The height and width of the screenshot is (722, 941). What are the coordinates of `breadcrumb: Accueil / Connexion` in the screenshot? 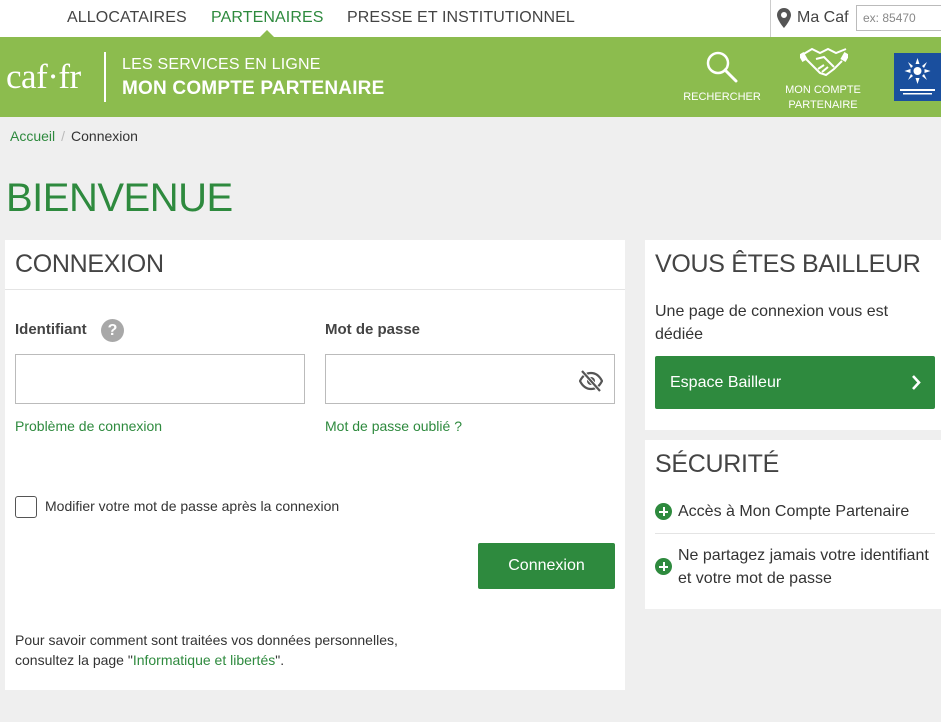 It's located at (74, 136).